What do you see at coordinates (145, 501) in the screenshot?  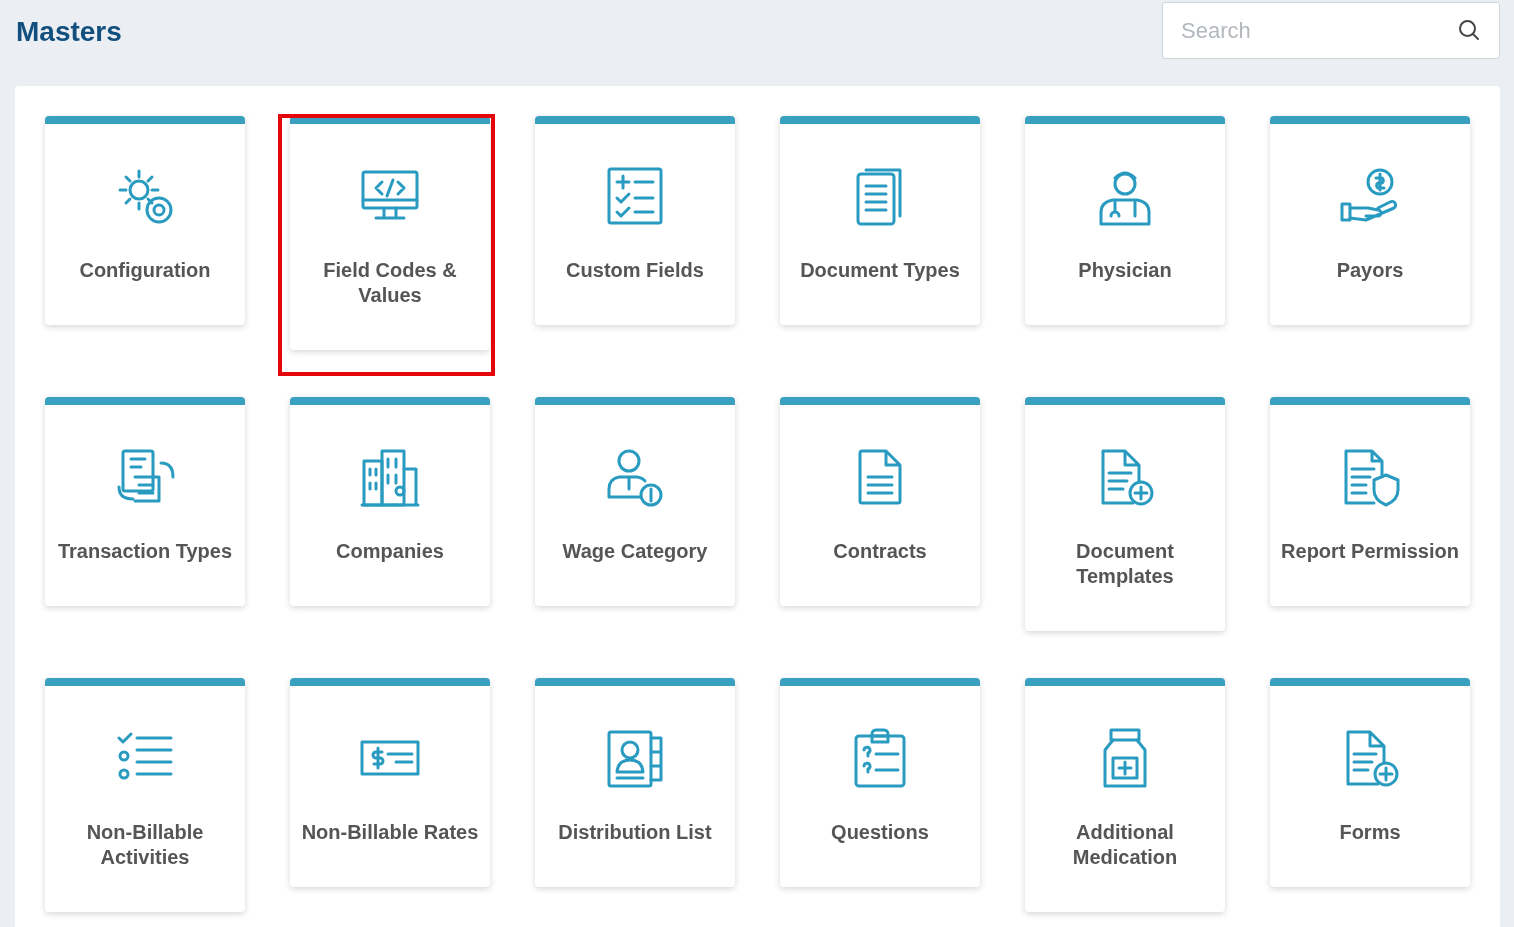 I see `master-tile: Transaction Types` at bounding box center [145, 501].